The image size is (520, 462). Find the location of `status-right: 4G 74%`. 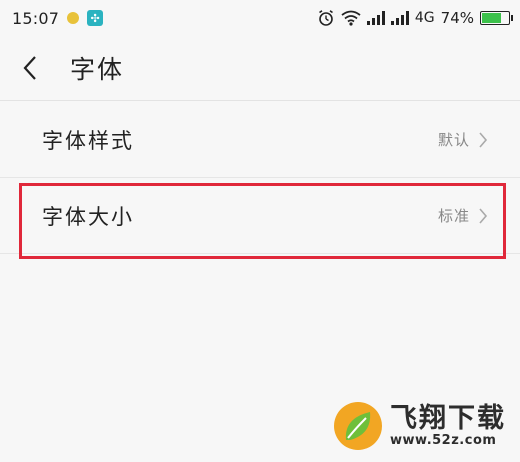

status-right: 4G 74% is located at coordinates (415, 18).